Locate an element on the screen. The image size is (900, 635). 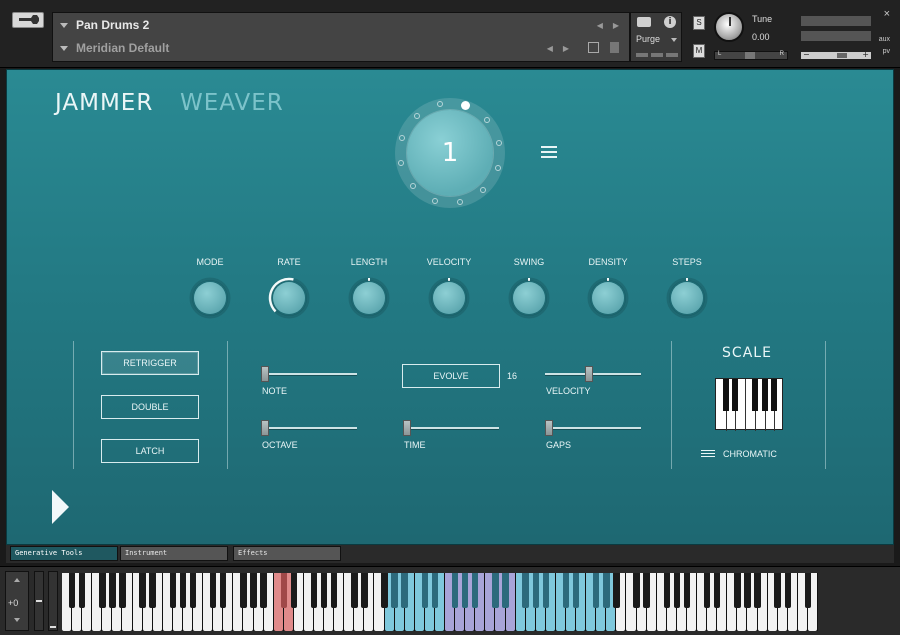
time-slider is located at coordinates (451, 428).